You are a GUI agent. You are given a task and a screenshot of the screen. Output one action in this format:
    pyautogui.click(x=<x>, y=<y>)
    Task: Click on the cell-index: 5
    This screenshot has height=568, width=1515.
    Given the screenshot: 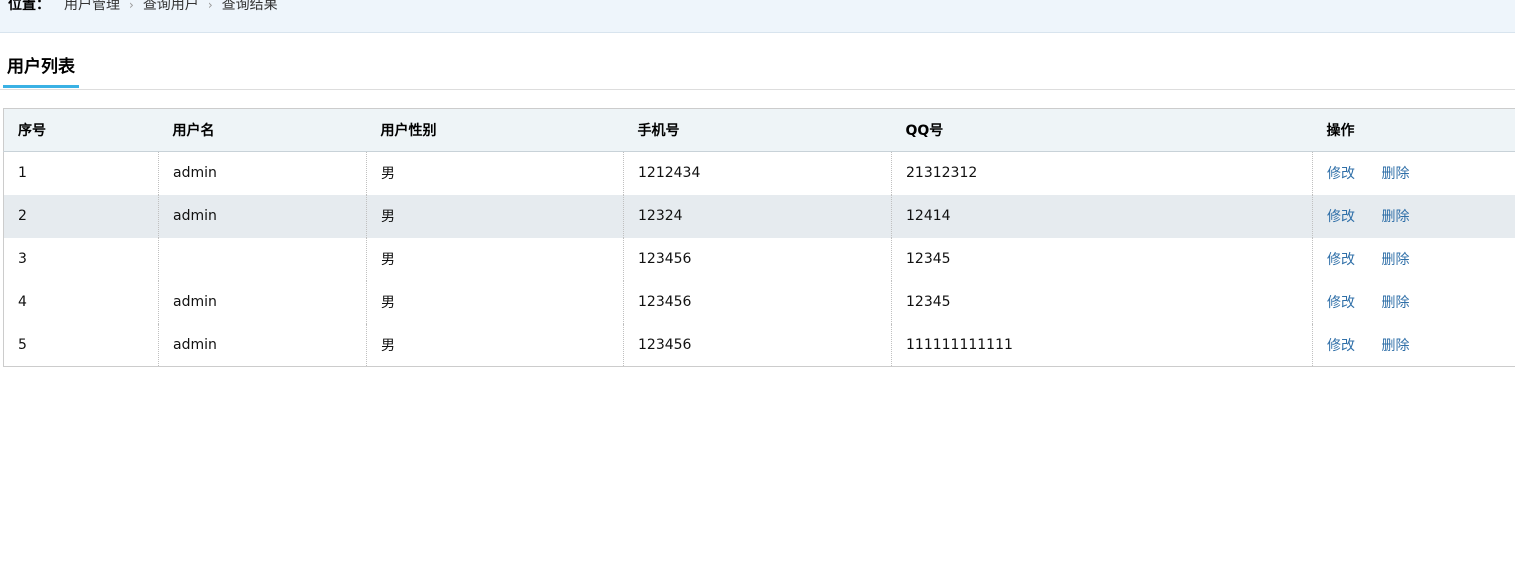 What is the action you would take?
    pyautogui.click(x=22, y=344)
    